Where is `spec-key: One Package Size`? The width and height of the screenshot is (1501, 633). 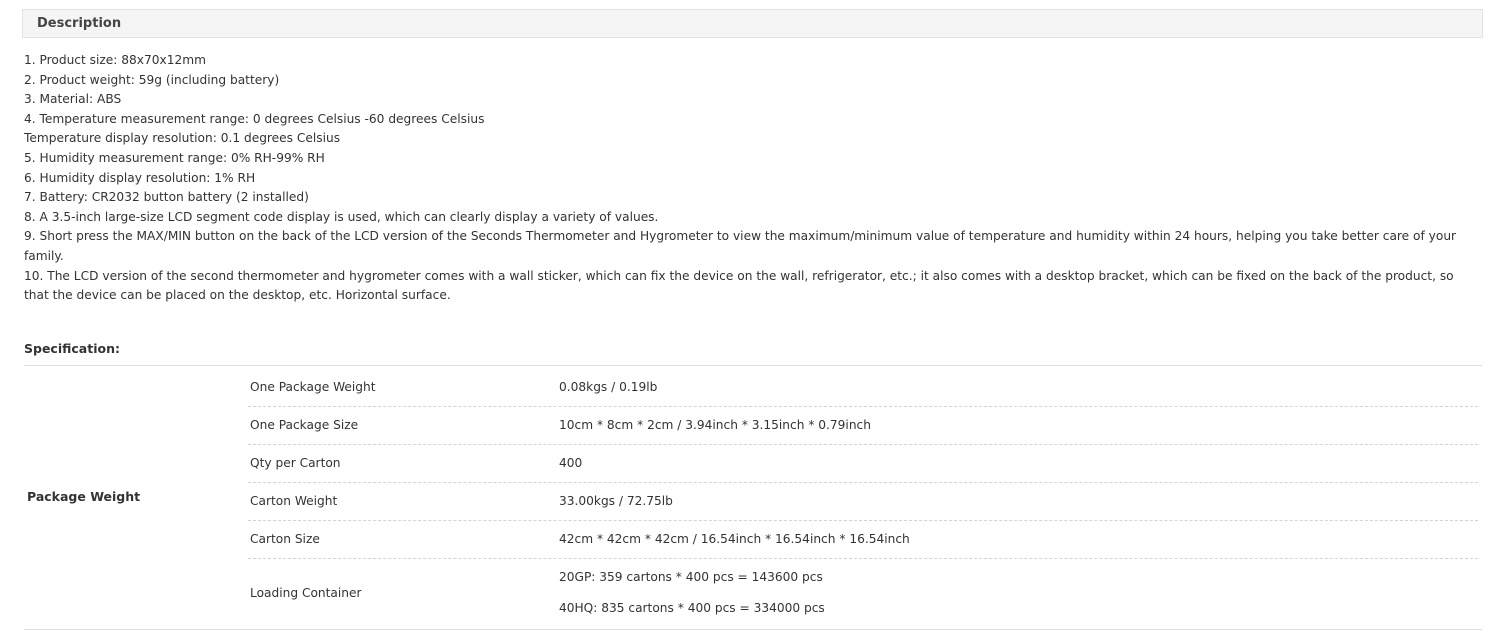 spec-key: One Package Size is located at coordinates (304, 425).